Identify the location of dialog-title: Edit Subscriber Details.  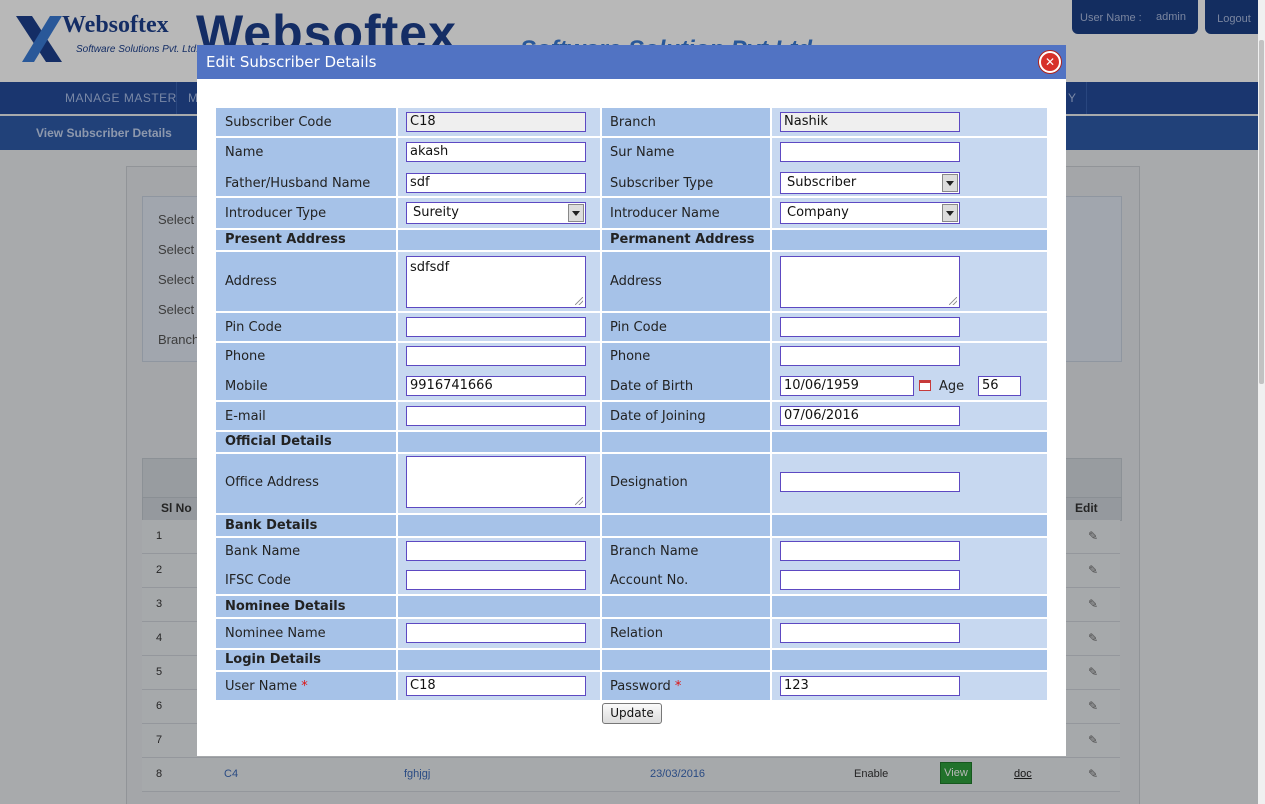
(291, 62).